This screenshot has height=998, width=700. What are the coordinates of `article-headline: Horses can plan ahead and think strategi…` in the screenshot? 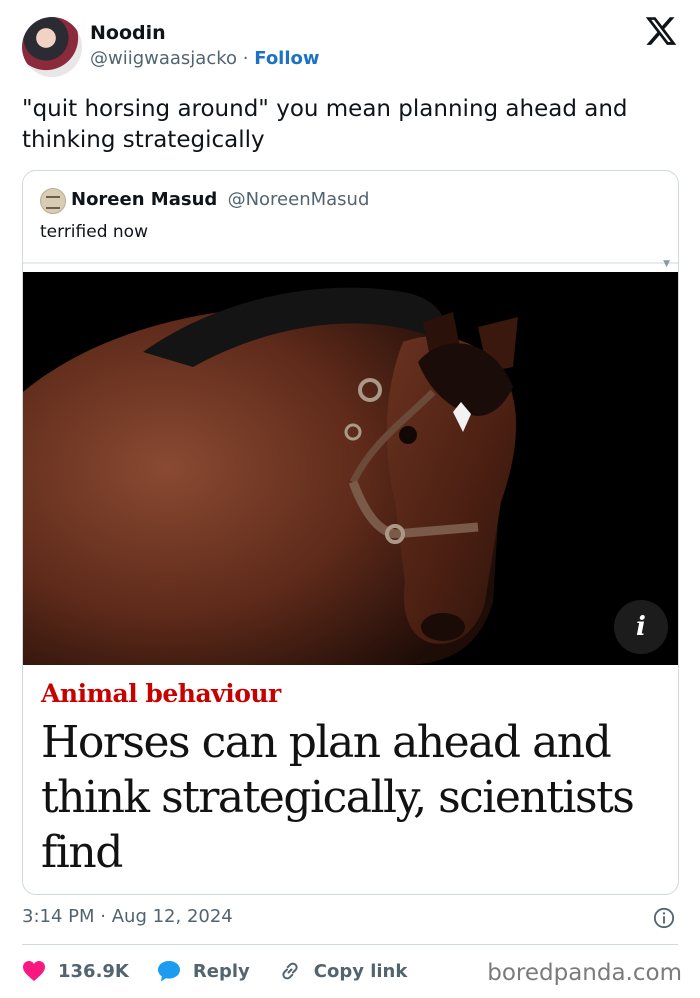 It's located at (338, 797).